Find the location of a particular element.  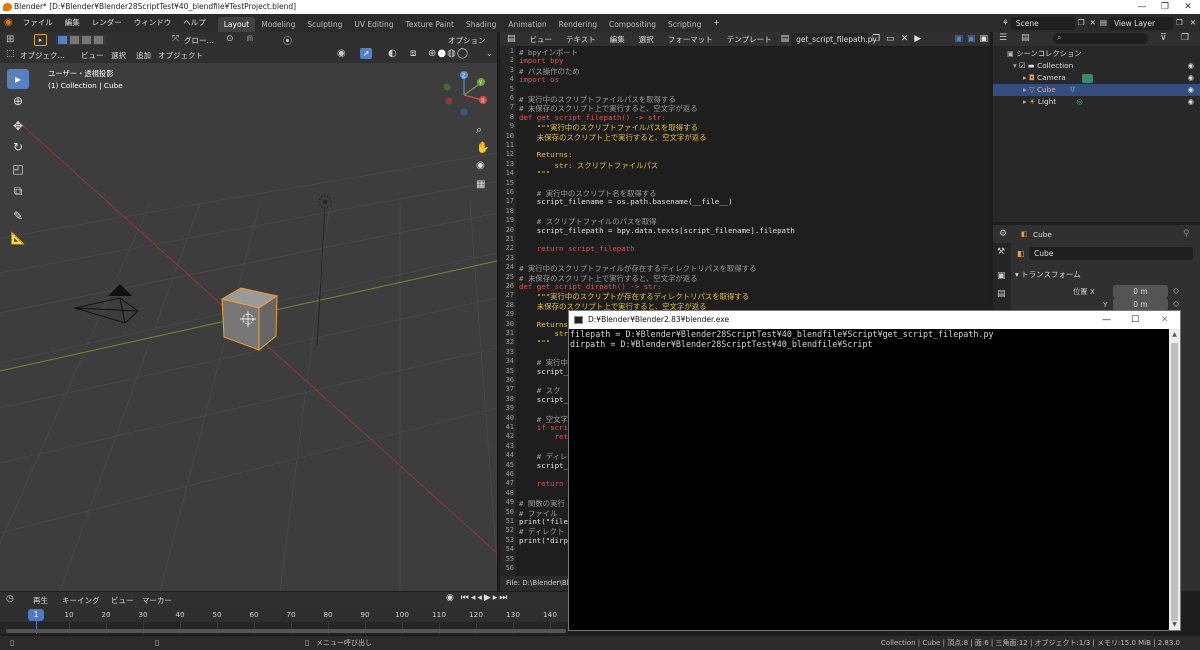

checkbox-icon: ☑ is located at coordinates (1022, 65).